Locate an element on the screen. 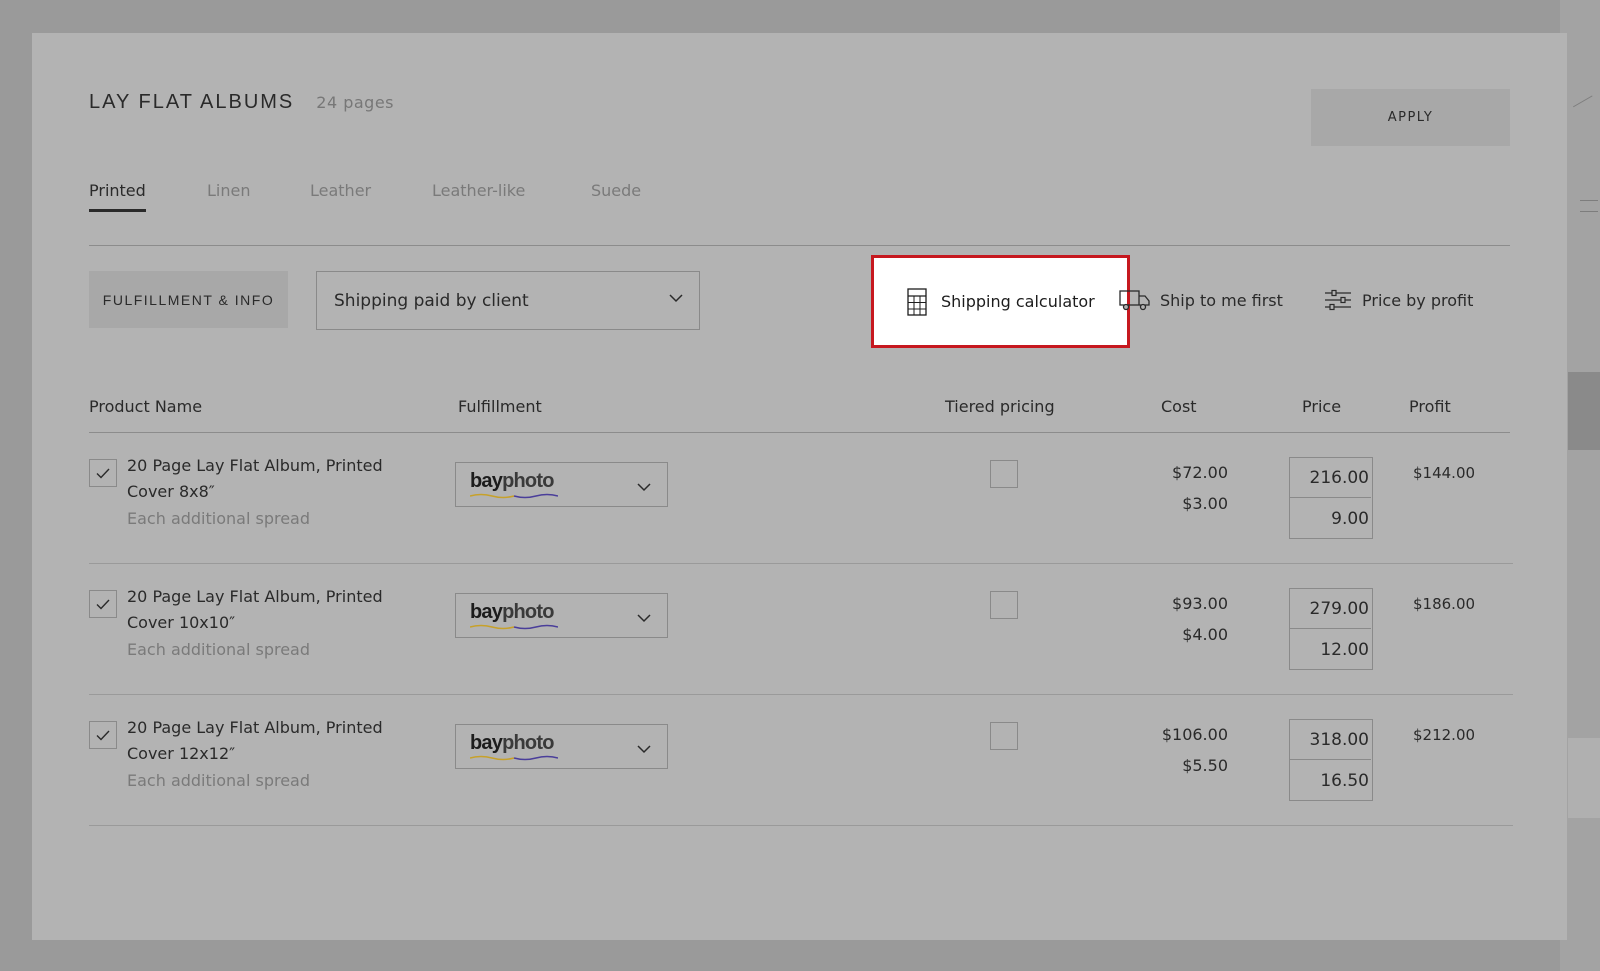  calculator-icon is located at coordinates (917, 301).